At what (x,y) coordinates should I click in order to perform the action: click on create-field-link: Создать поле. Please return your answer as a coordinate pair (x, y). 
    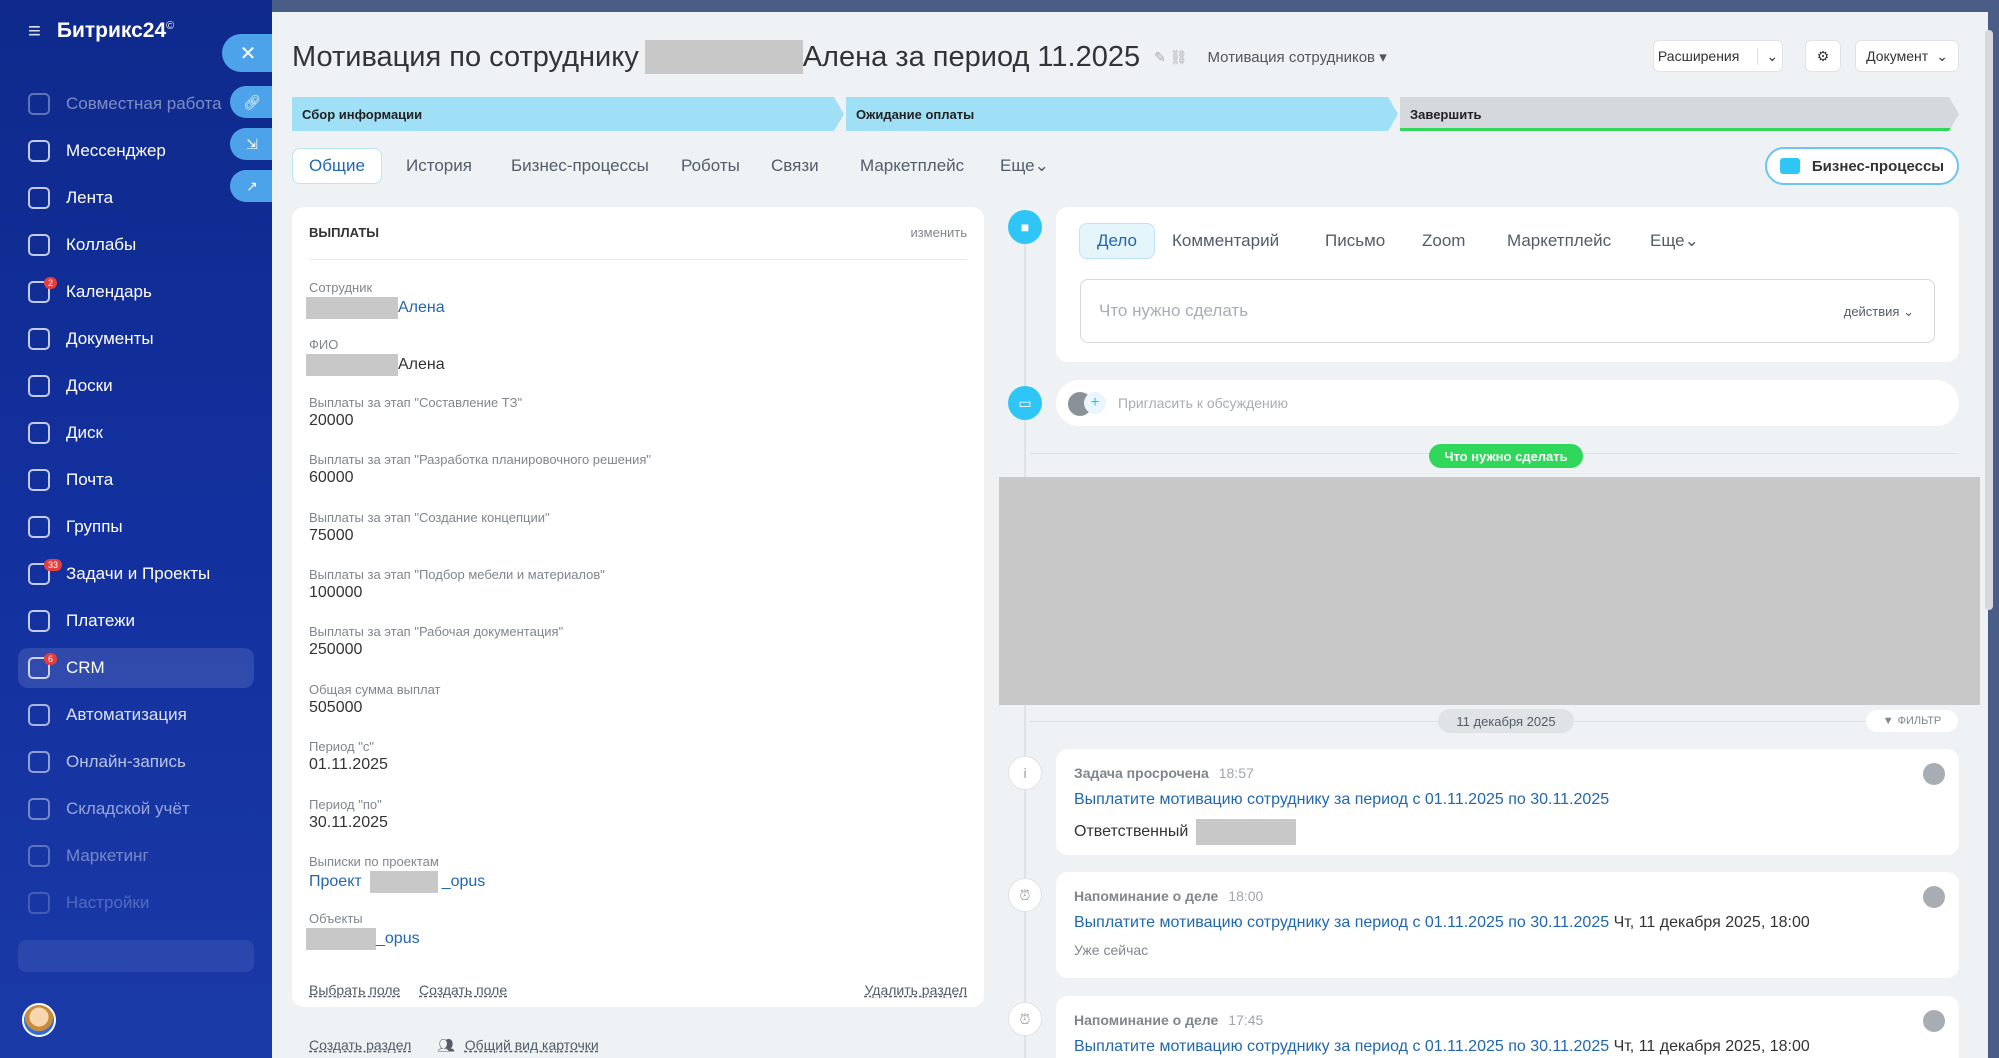
    Looking at the image, I should click on (463, 990).